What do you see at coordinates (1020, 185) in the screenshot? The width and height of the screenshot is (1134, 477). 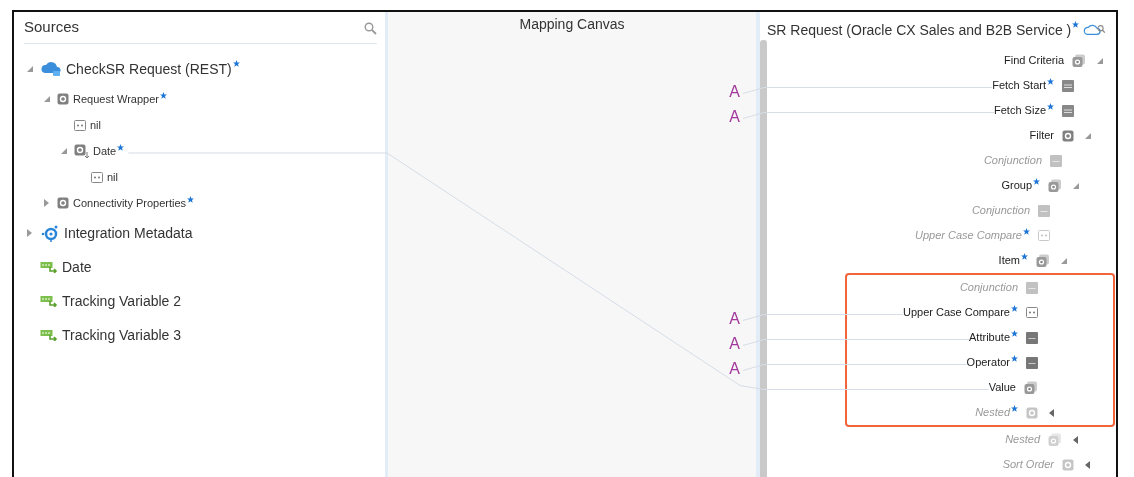 I see `field-label: Group` at bounding box center [1020, 185].